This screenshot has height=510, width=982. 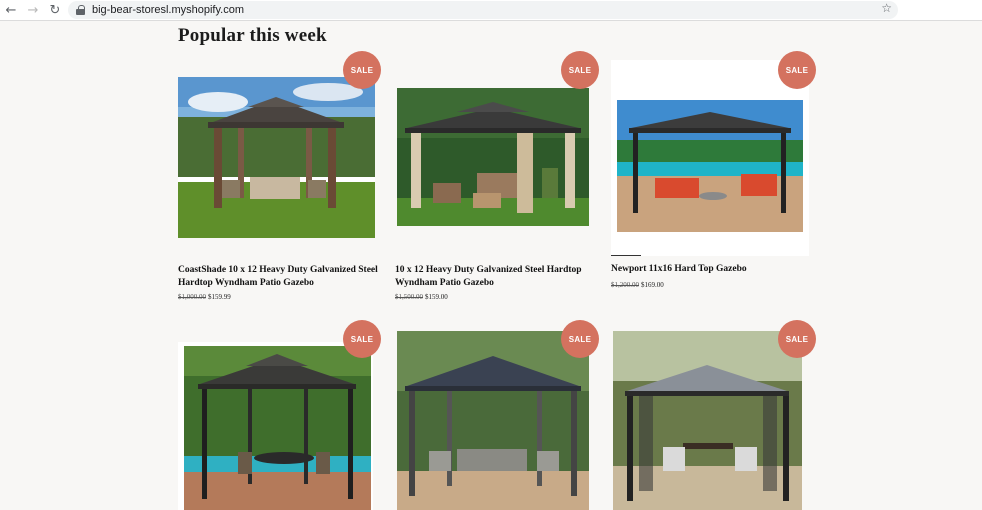 What do you see at coordinates (711, 269) in the screenshot?
I see `product-title: Newport 11x16 Hard Top Gazebo` at bounding box center [711, 269].